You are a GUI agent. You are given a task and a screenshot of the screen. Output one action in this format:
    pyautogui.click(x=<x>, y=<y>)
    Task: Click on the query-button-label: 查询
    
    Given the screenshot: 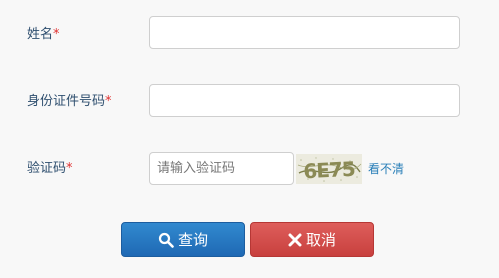 What is the action you would take?
    pyautogui.click(x=192, y=240)
    